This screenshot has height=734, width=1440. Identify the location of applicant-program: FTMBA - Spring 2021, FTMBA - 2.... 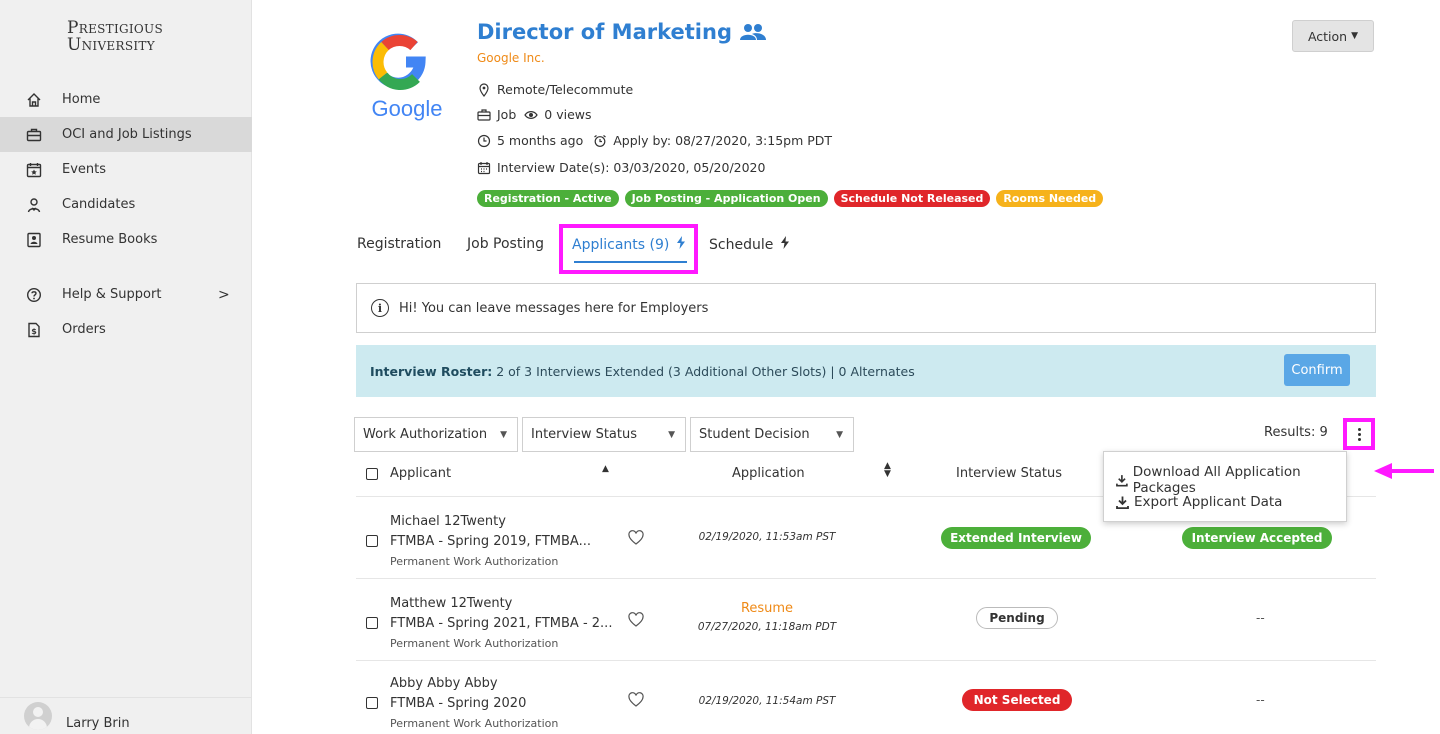
(501, 623).